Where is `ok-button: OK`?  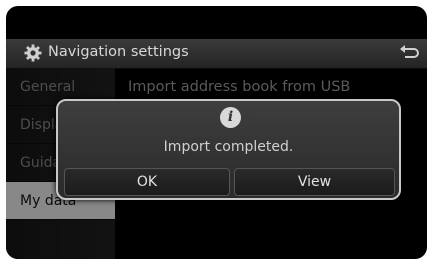
ok-button: OK is located at coordinates (147, 182).